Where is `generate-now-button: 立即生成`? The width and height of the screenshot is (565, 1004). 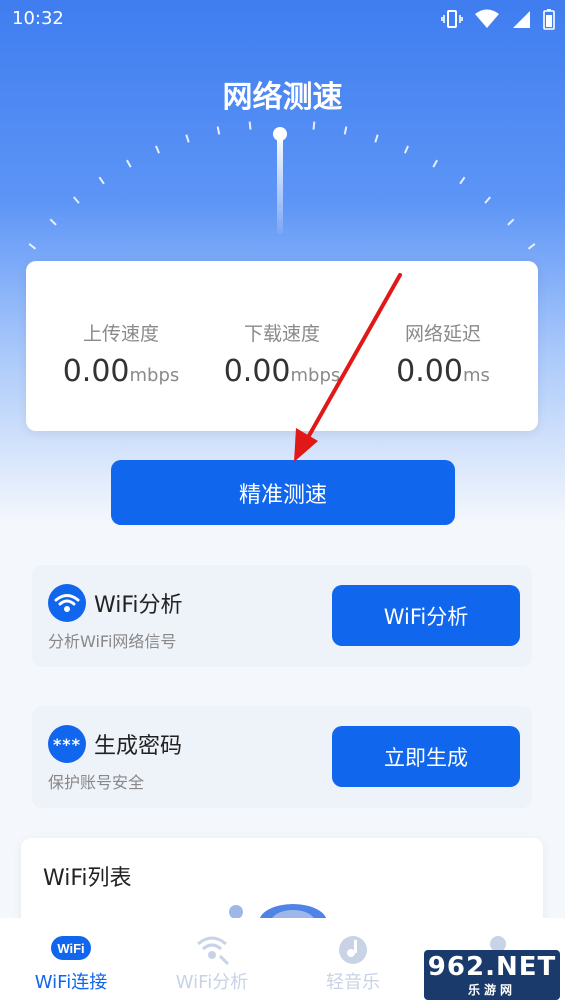
generate-now-button: 立即生成 is located at coordinates (426, 756).